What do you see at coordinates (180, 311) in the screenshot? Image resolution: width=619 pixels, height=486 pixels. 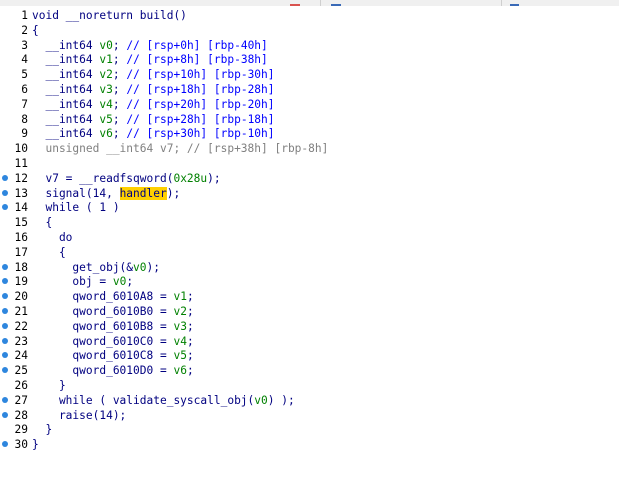 I see `code-token: v2` at bounding box center [180, 311].